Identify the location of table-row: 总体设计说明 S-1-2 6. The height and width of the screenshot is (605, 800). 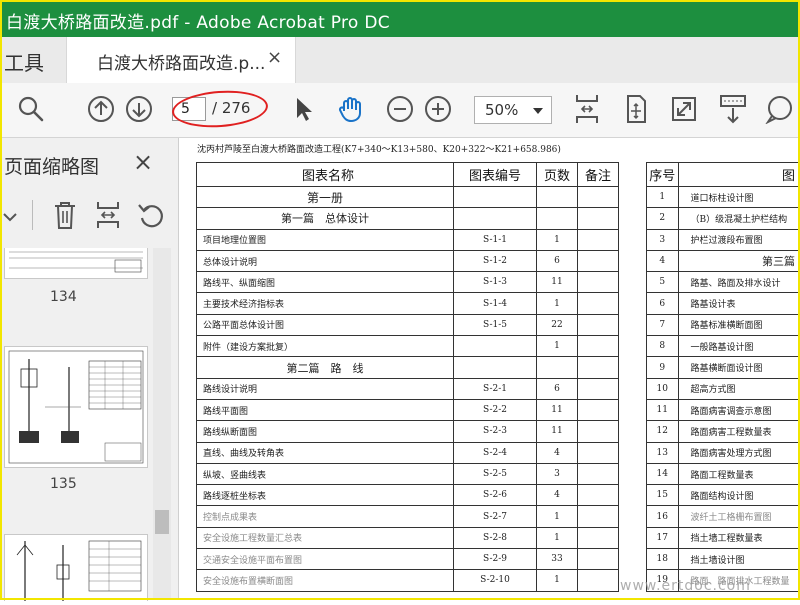
(407, 261).